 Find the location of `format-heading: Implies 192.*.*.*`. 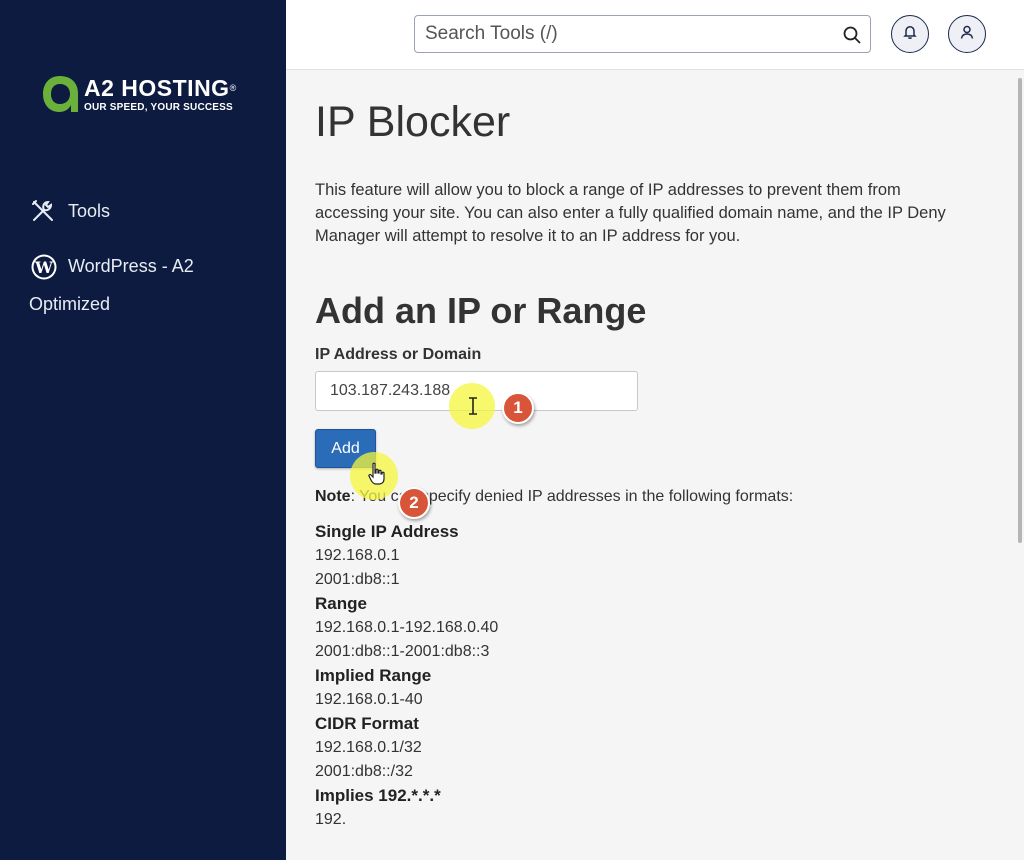

format-heading: Implies 192.*.*.* is located at coordinates (378, 795).